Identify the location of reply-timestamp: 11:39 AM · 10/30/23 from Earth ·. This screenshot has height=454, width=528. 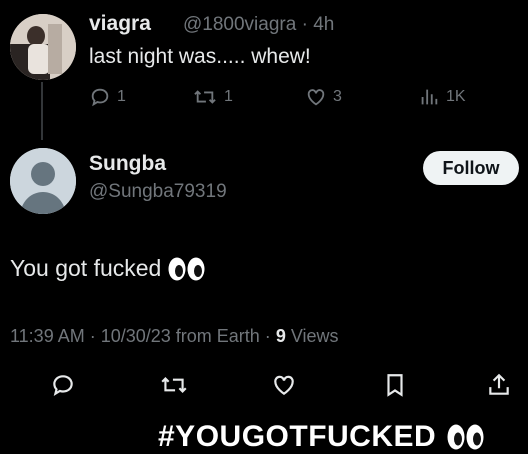
(143, 336).